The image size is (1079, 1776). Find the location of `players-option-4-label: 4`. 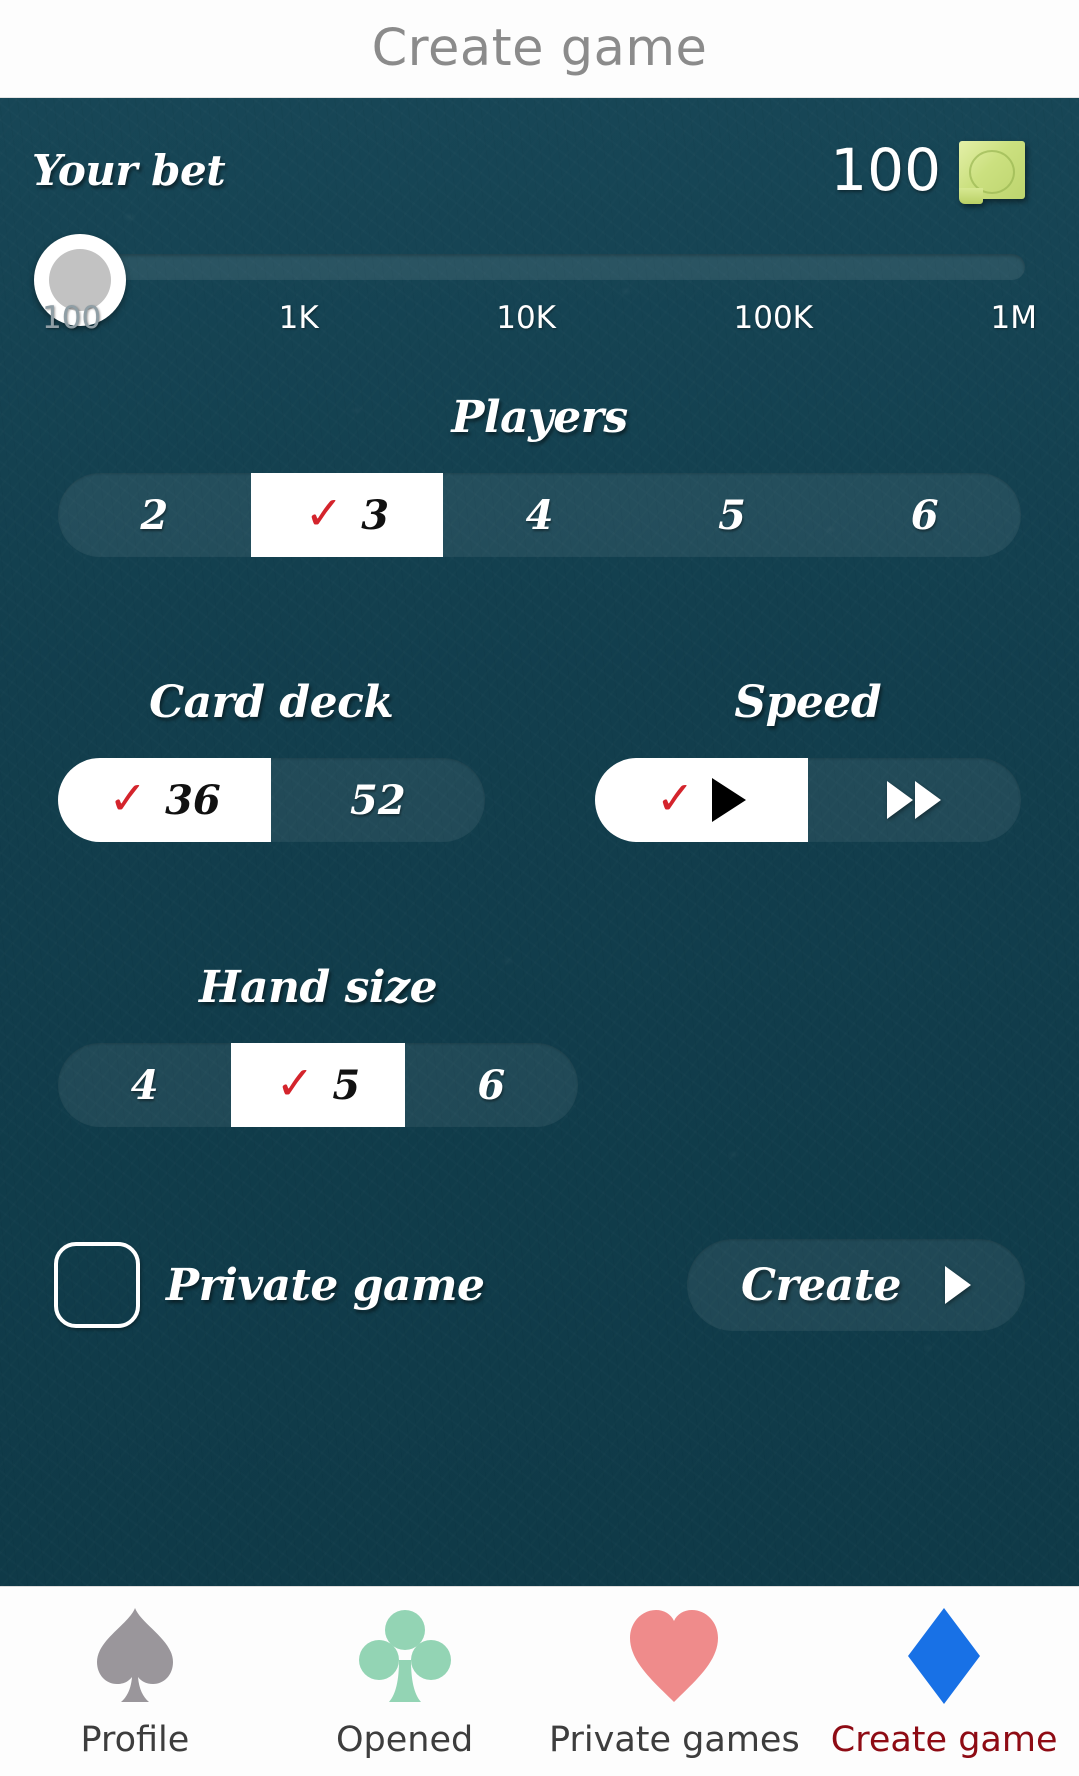

players-option-4-label: 4 is located at coordinates (539, 515).